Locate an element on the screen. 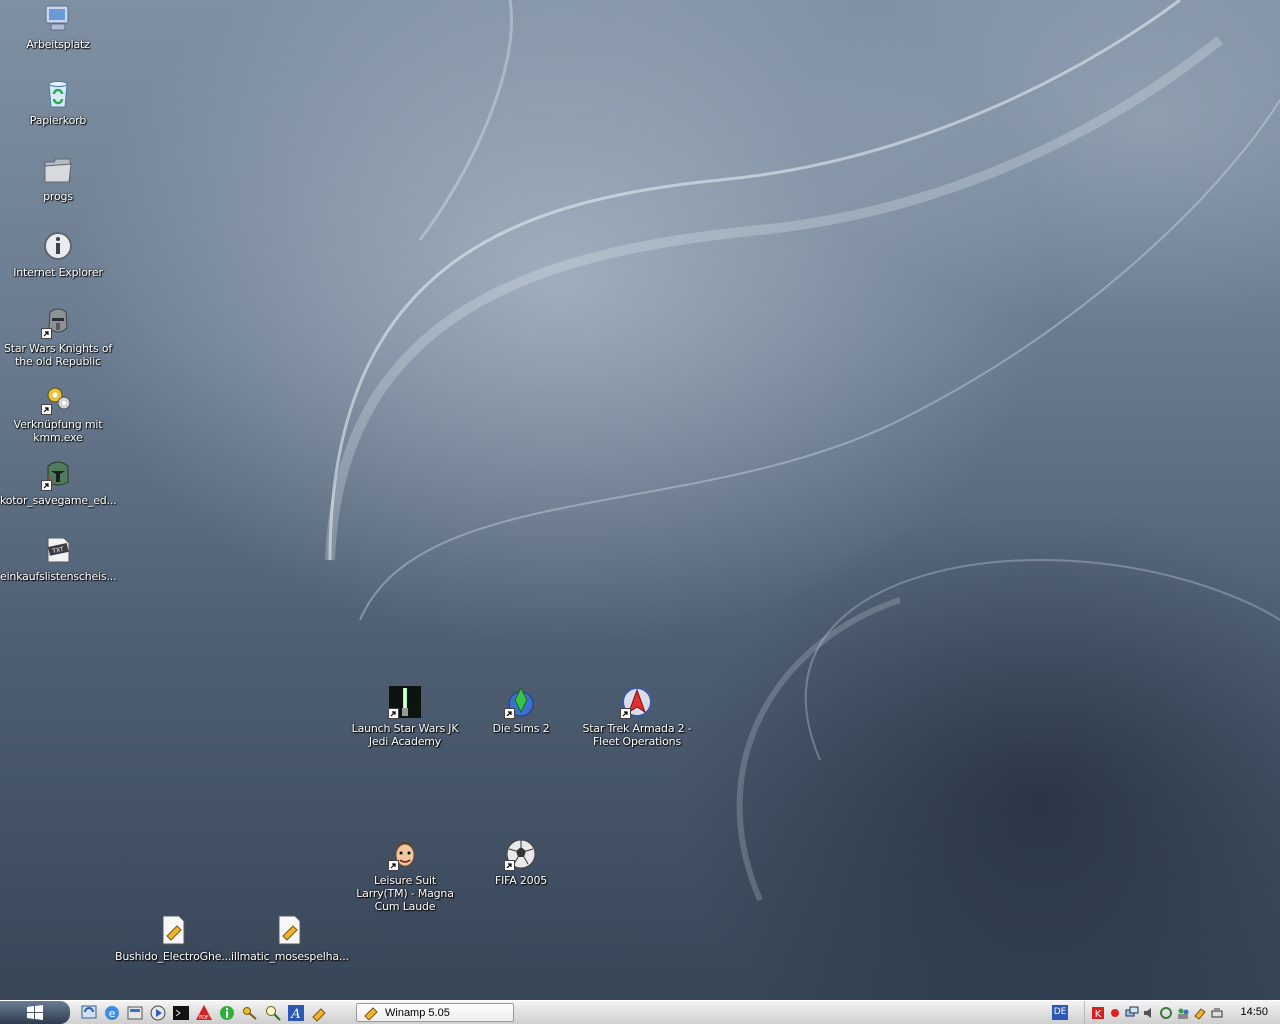  soccer-ball-icon is located at coordinates (520, 854).